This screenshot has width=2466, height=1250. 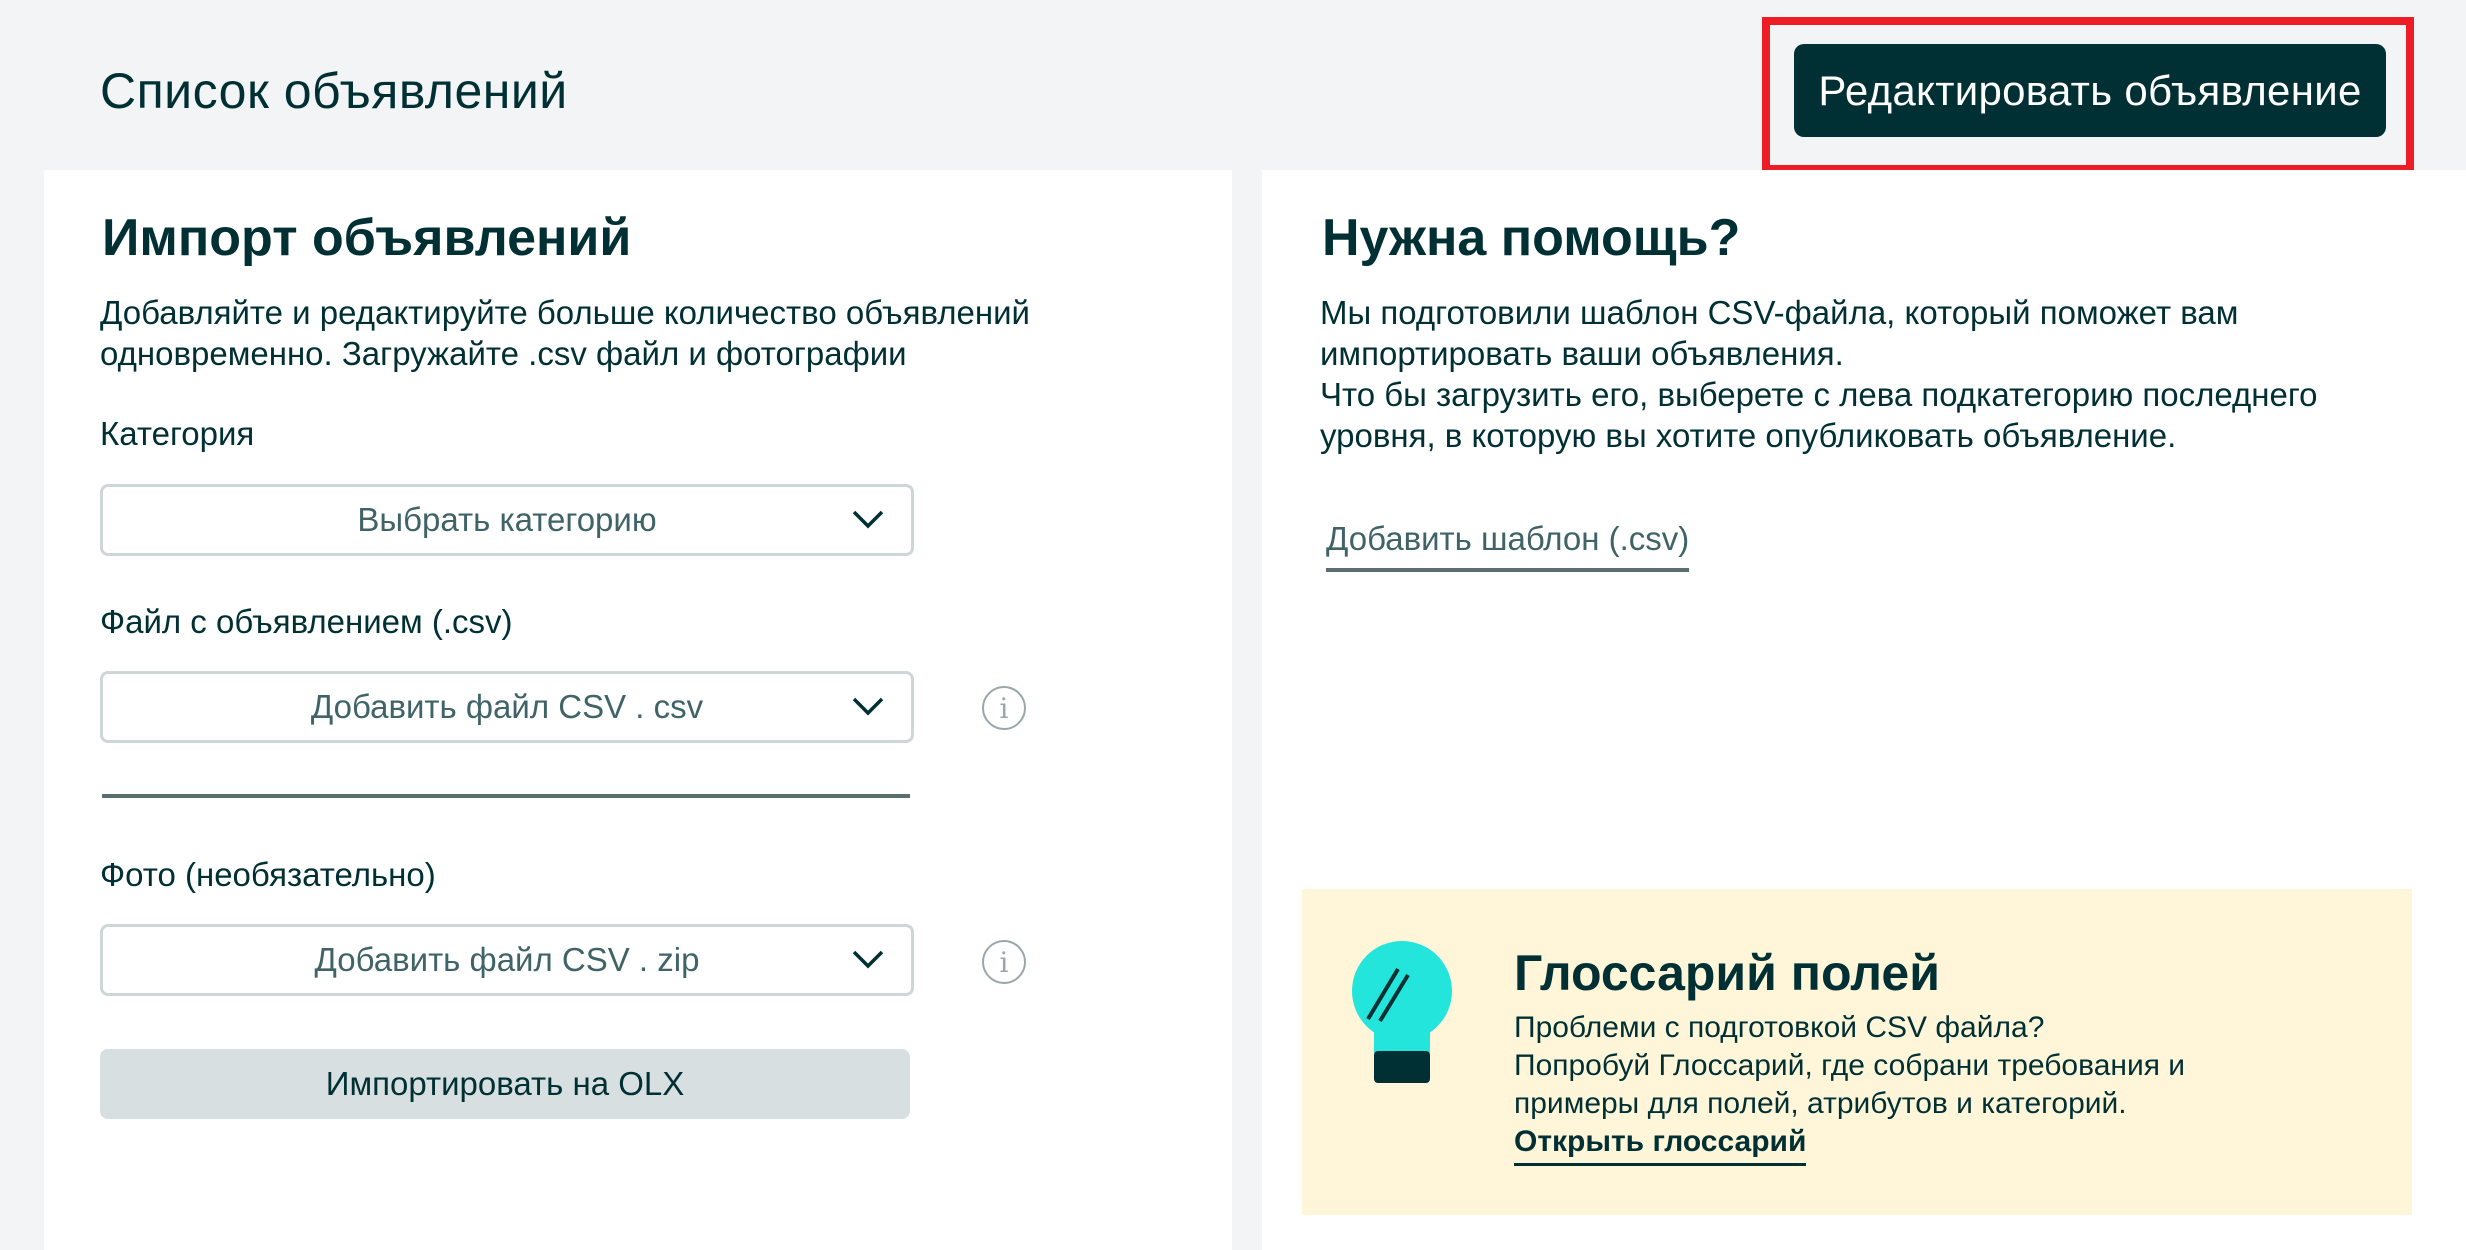 What do you see at coordinates (1582, 353) in the screenshot?
I see `help-text-line: импортировать ваши объявления.` at bounding box center [1582, 353].